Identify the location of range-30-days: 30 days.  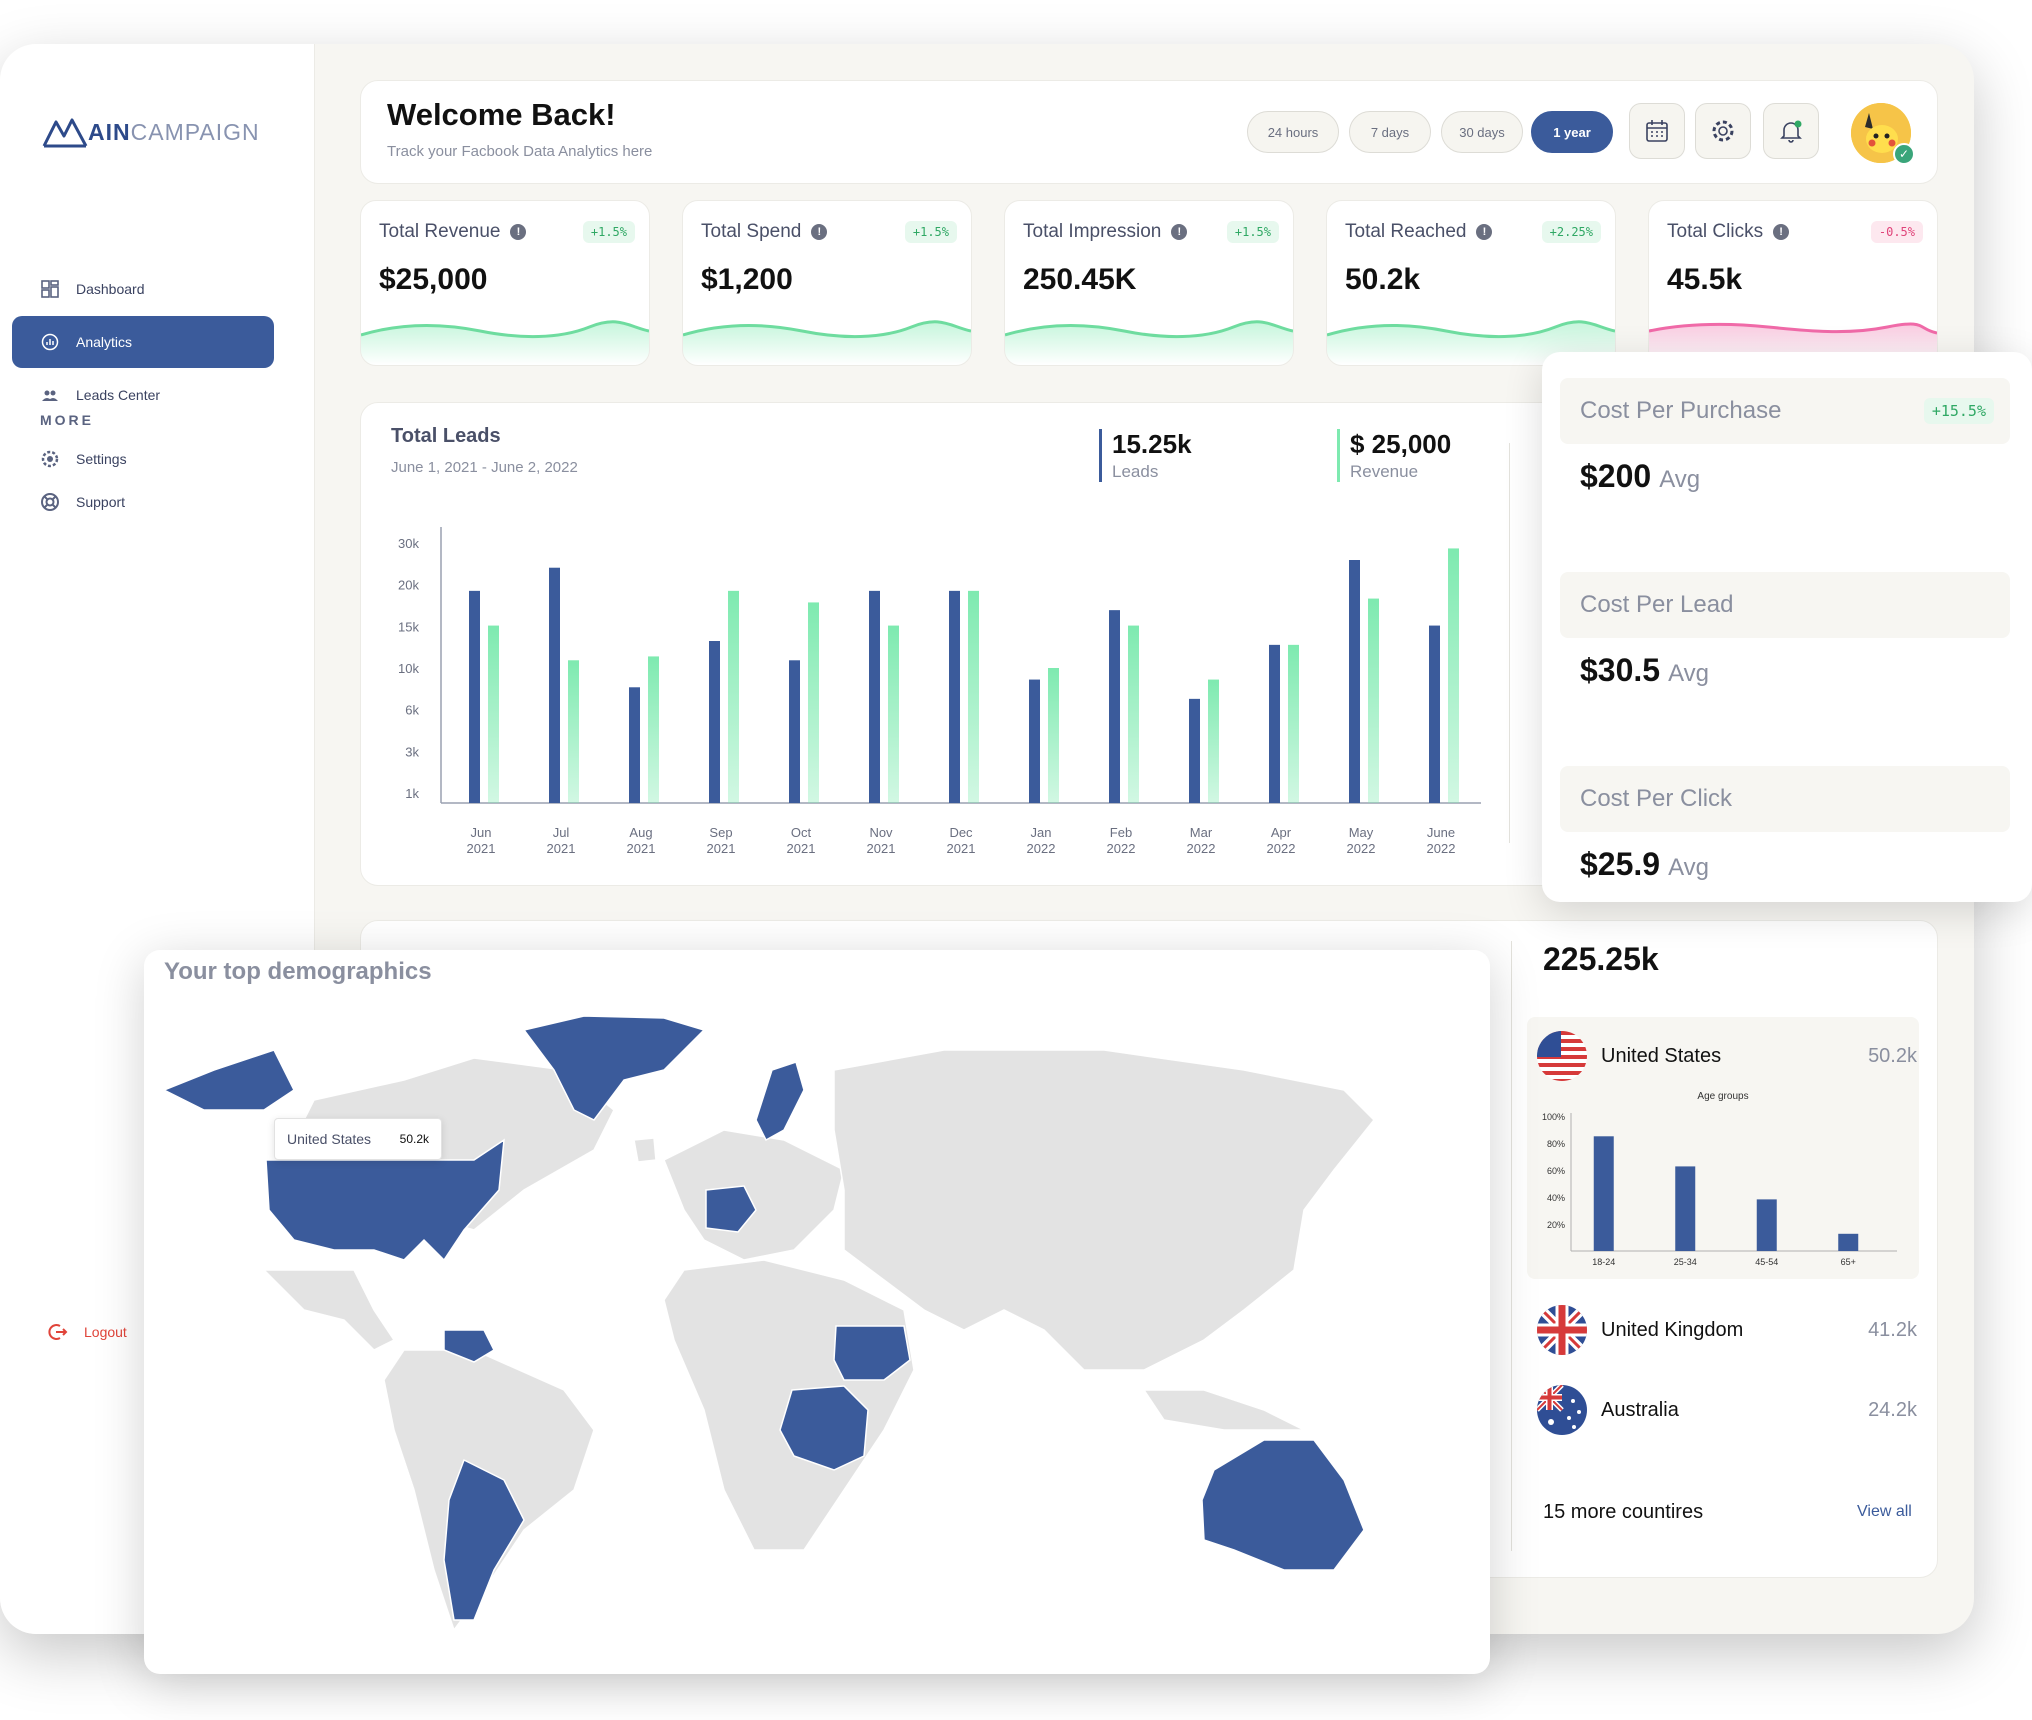
(1482, 132).